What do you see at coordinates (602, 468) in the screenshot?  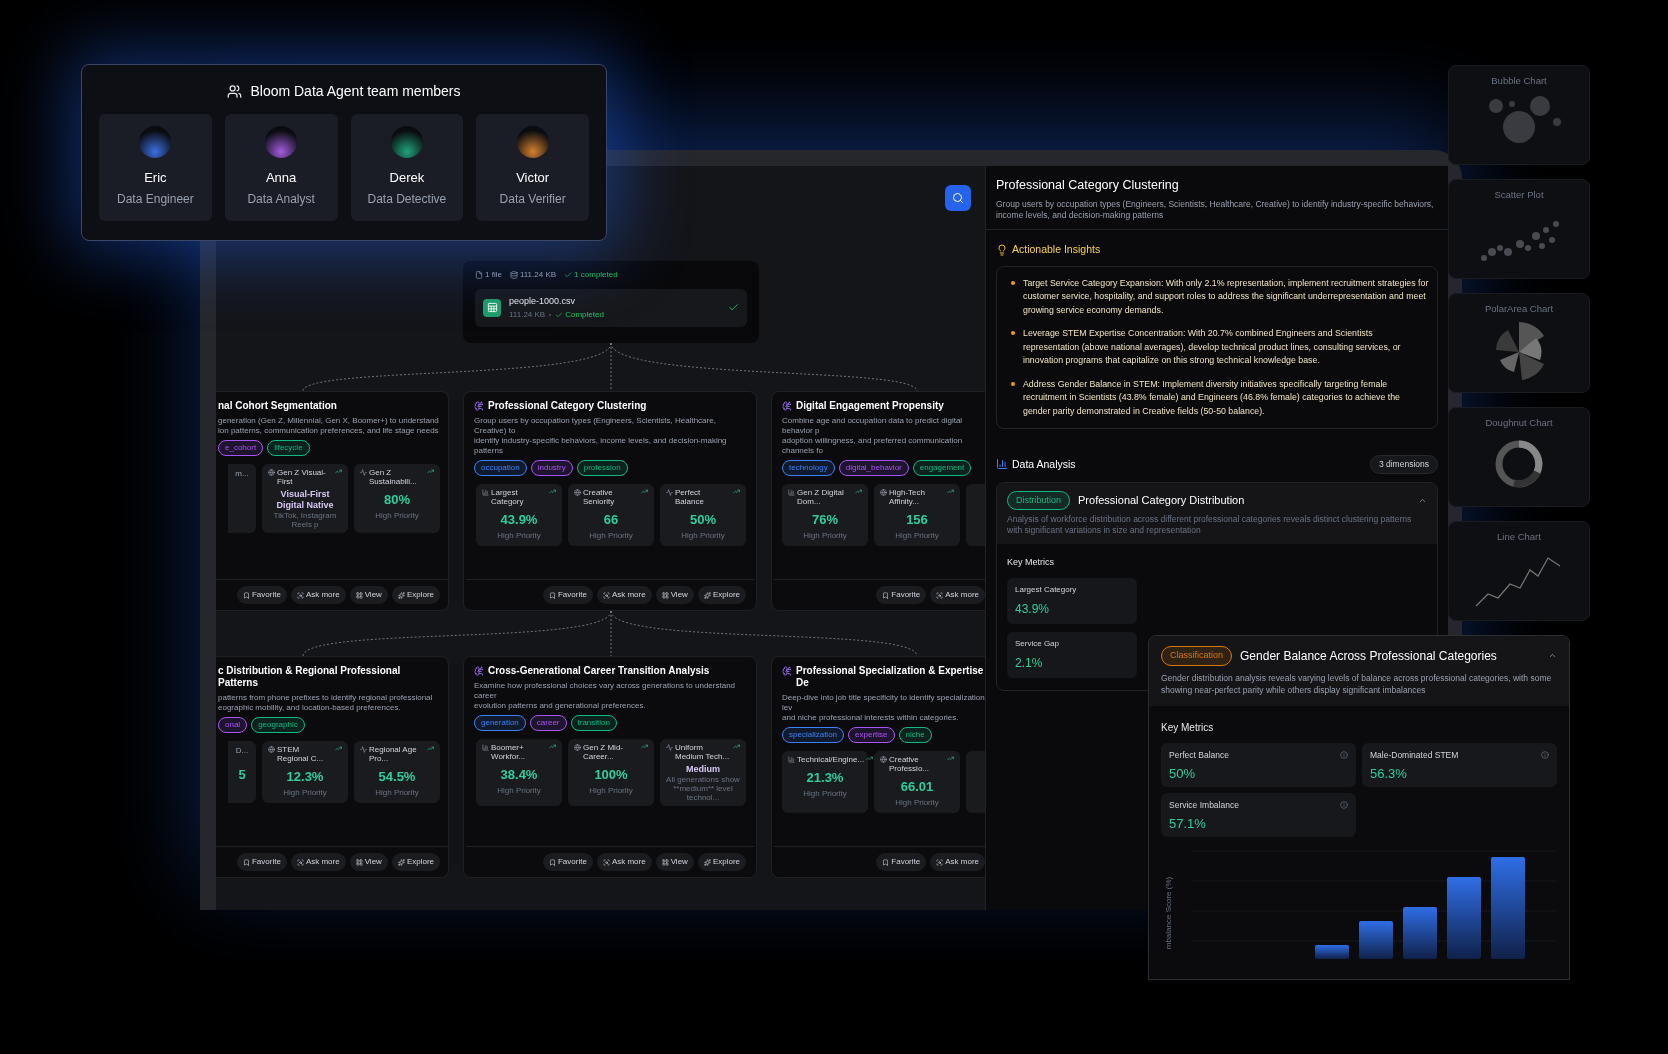 I see `tag: profession` at bounding box center [602, 468].